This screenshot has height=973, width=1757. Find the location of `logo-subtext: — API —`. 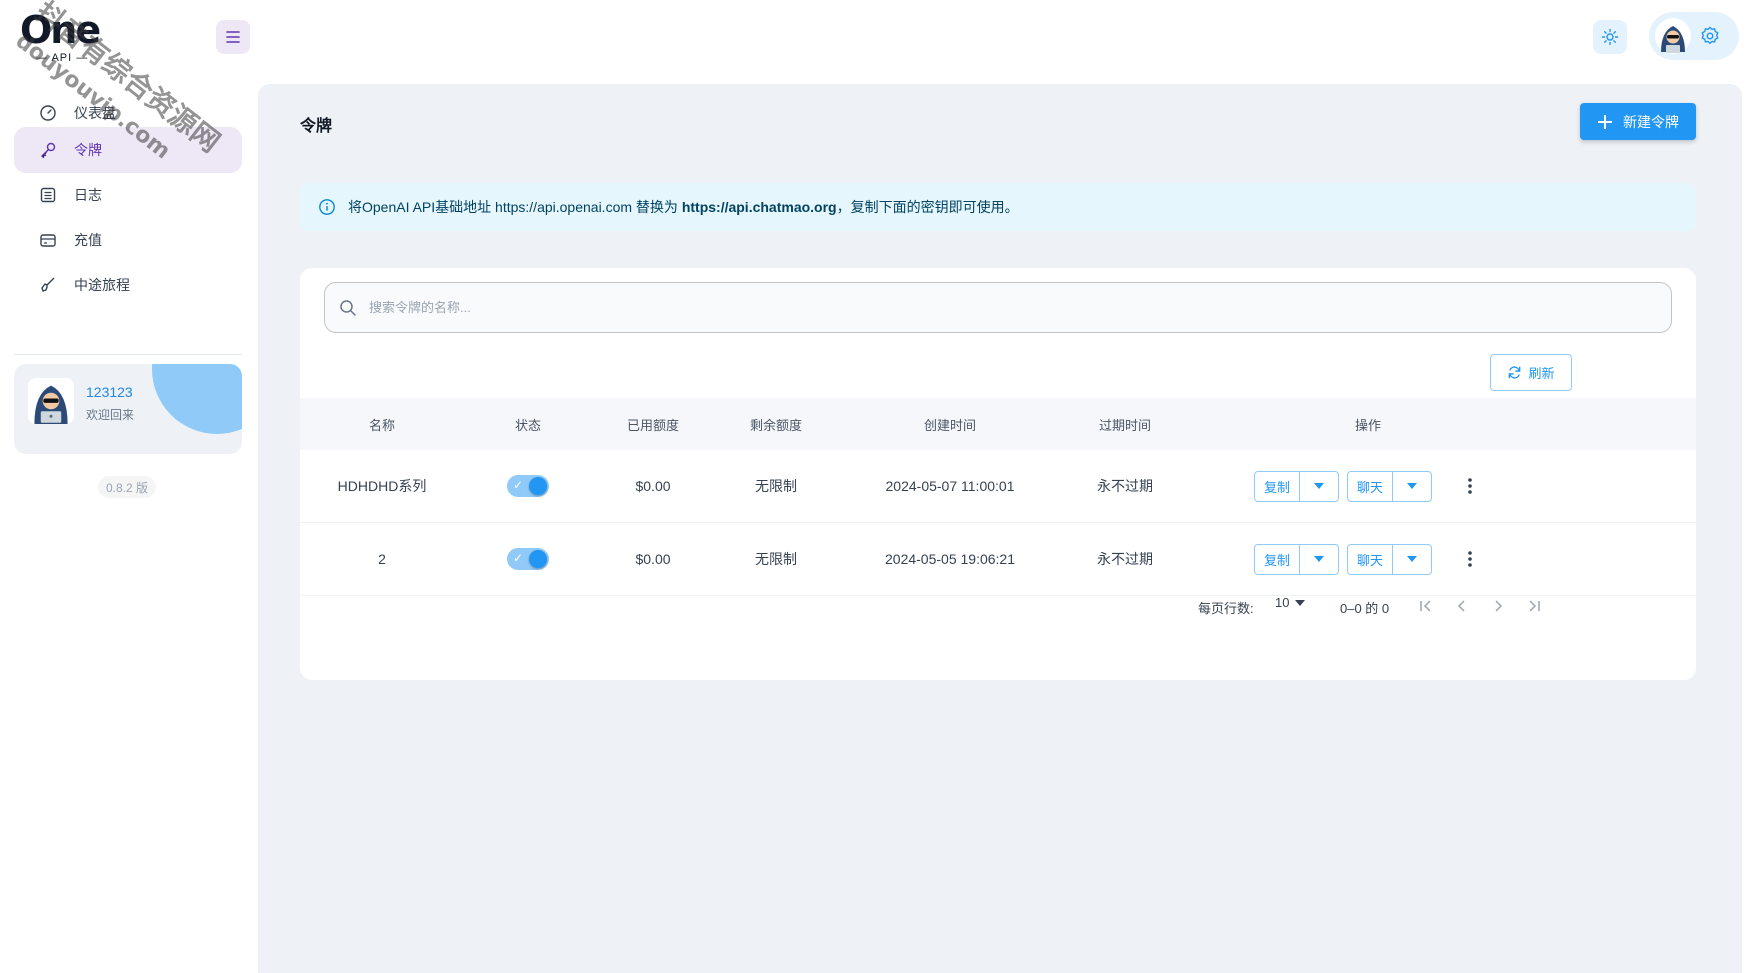

logo-subtext: — API — is located at coordinates (62, 58).